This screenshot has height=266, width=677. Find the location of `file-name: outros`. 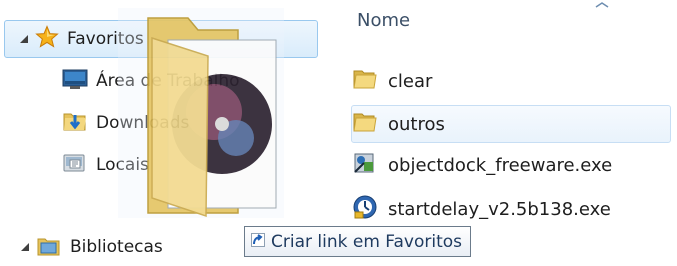

file-name: outros is located at coordinates (416, 124).